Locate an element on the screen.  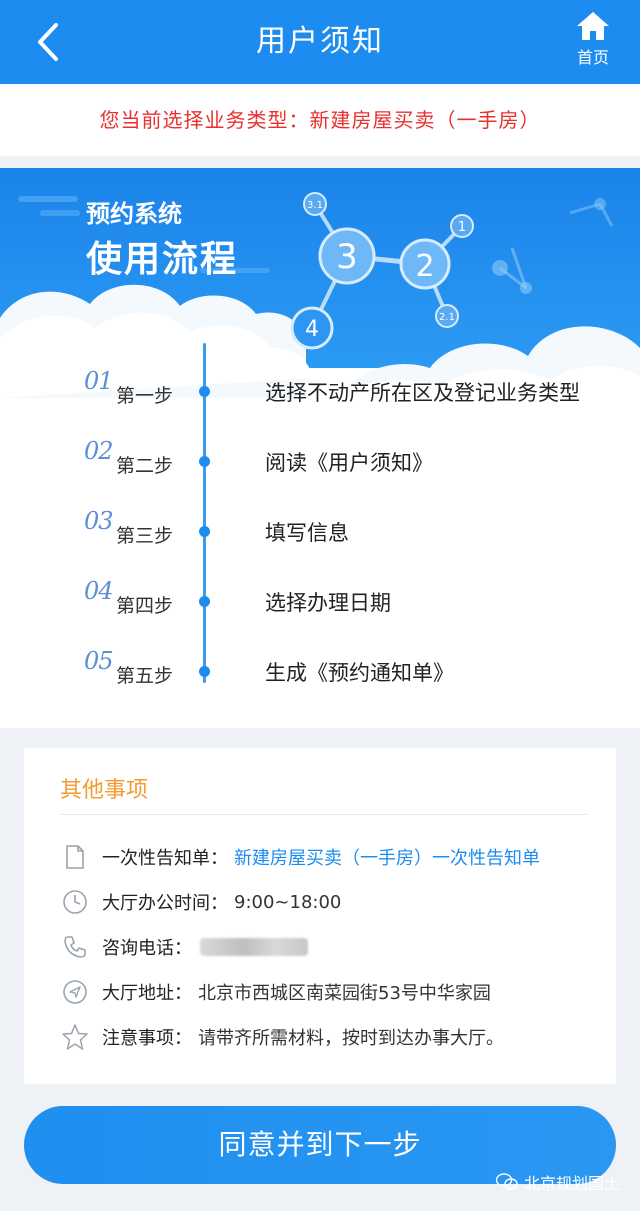
info-row-address: 大厅地址： 北京市西城区南菜园街53号中华家园 is located at coordinates (330, 992).